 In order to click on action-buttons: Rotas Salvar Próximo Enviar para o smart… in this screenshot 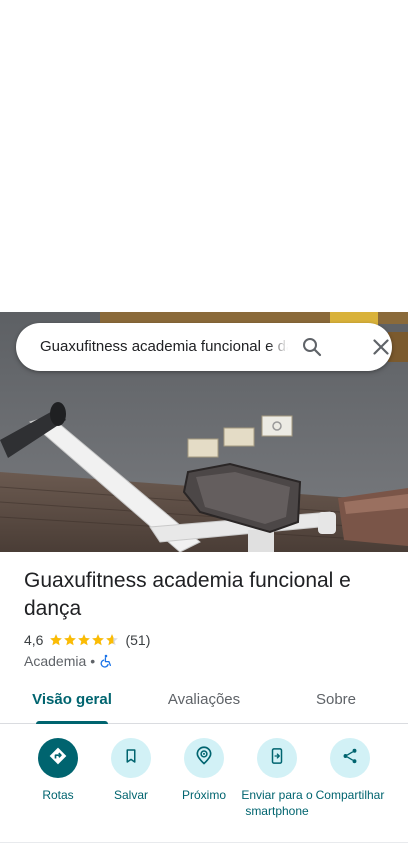, I will do `click(204, 786)`.